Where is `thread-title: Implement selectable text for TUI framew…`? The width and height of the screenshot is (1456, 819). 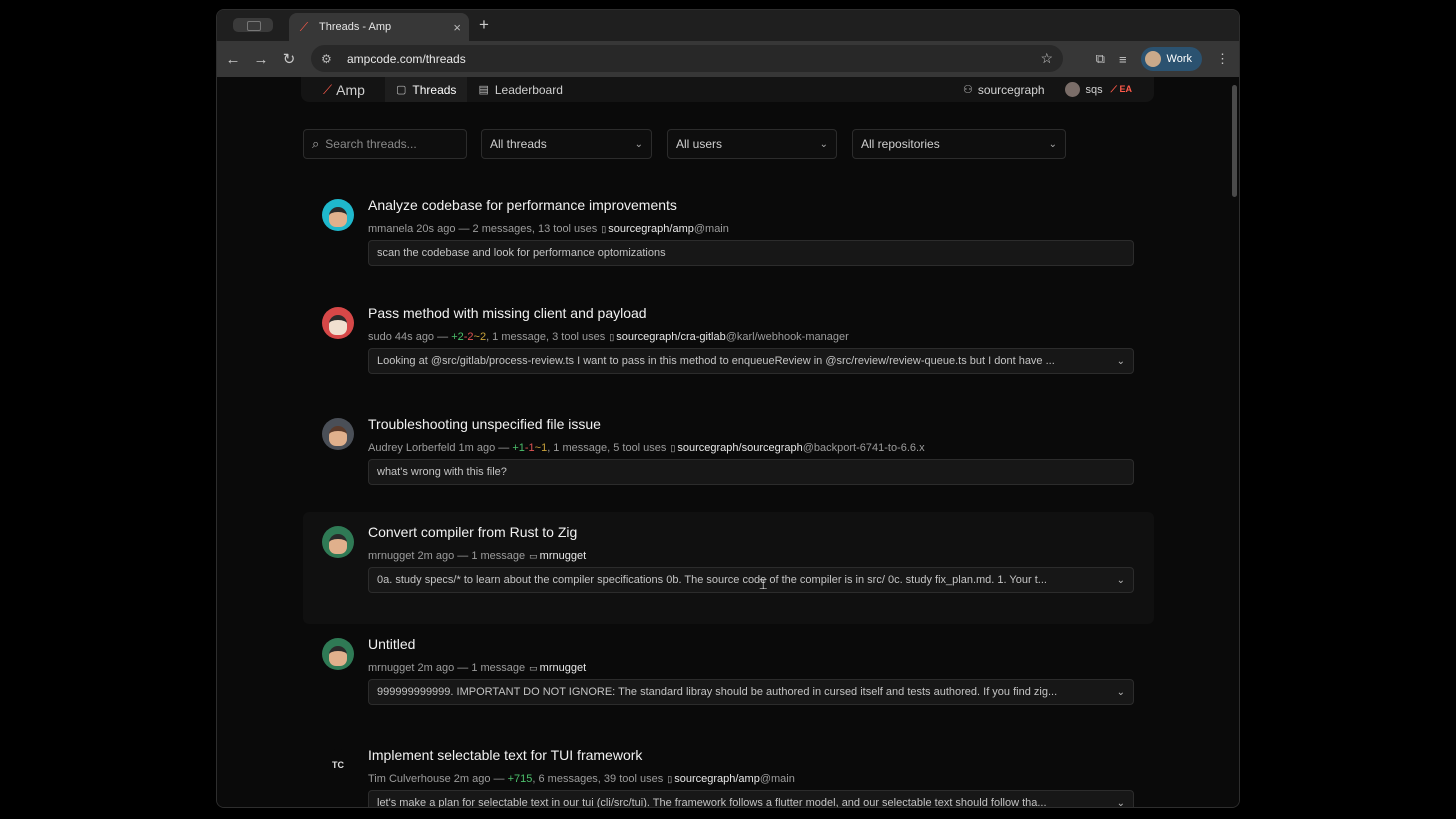
thread-title: Implement selectable text for TUI framew… is located at coordinates (505, 755).